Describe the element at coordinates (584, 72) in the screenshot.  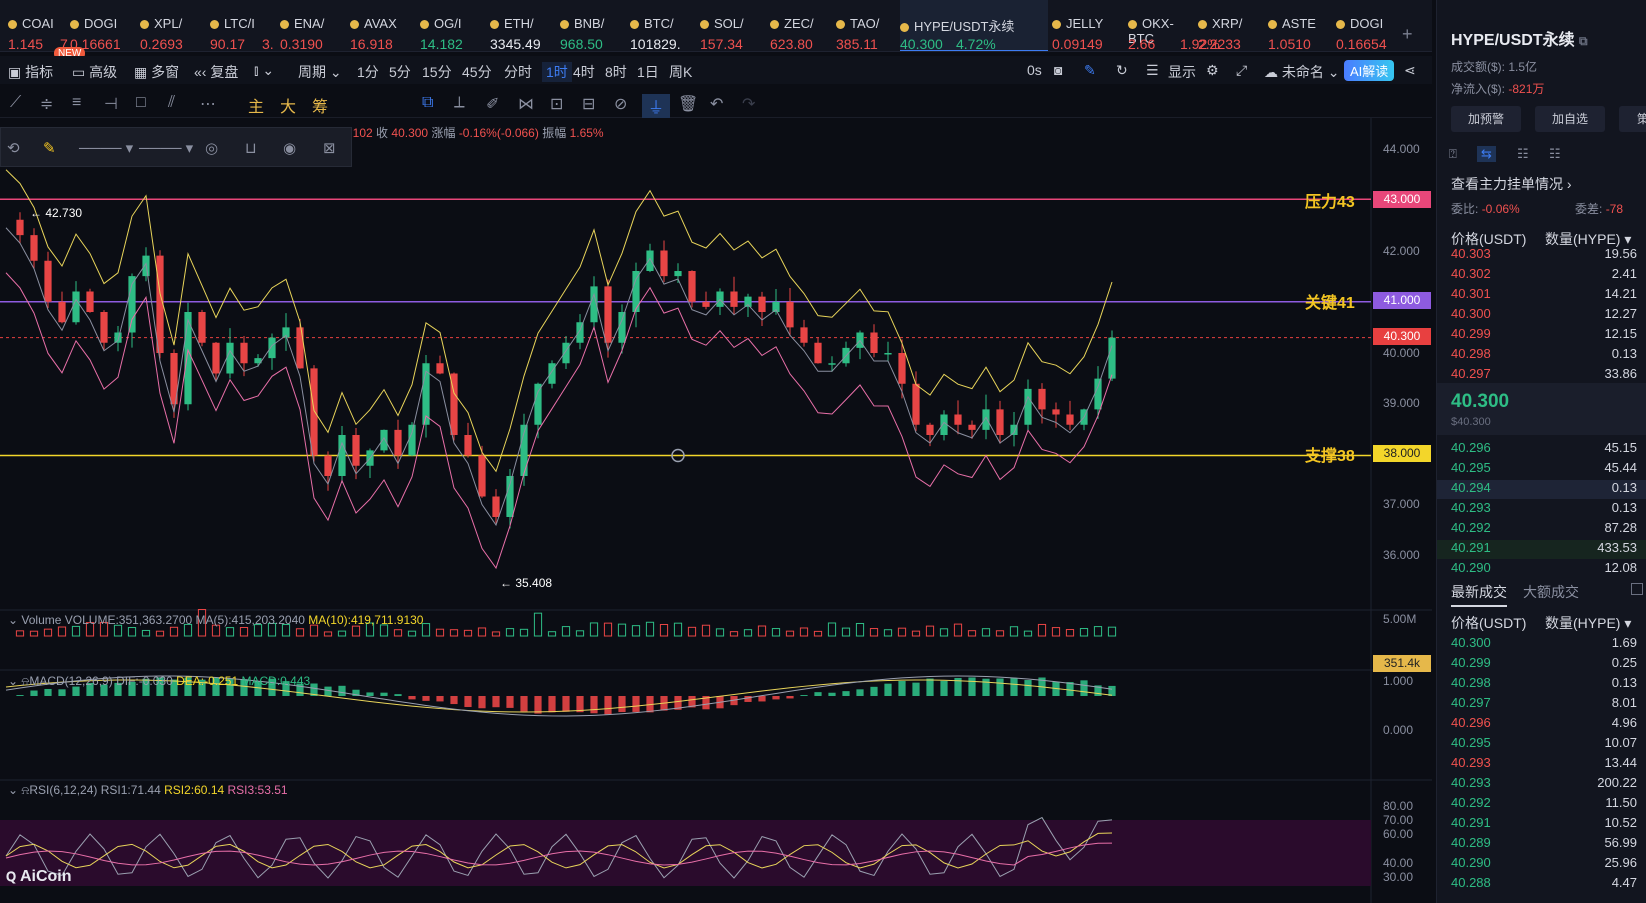
I see `interval-6: 4时` at that location.